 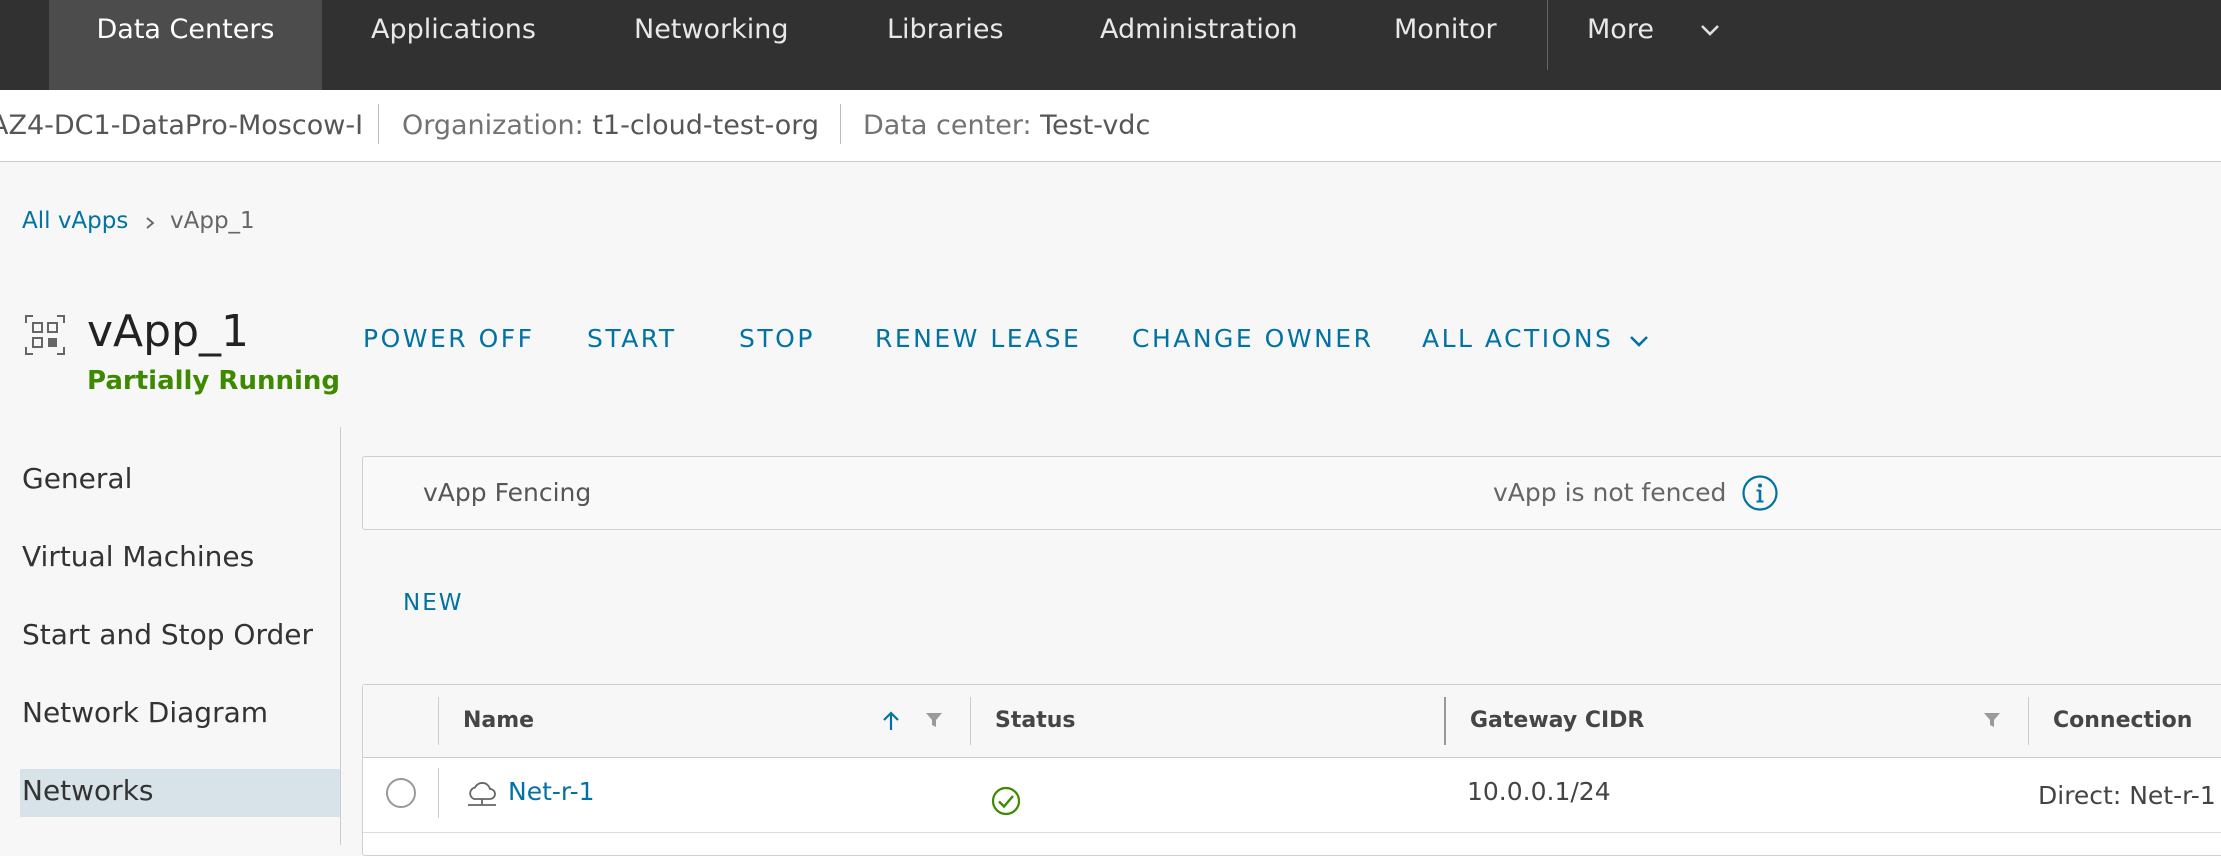 I want to click on sidebar-divider, so click(x=340, y=636).